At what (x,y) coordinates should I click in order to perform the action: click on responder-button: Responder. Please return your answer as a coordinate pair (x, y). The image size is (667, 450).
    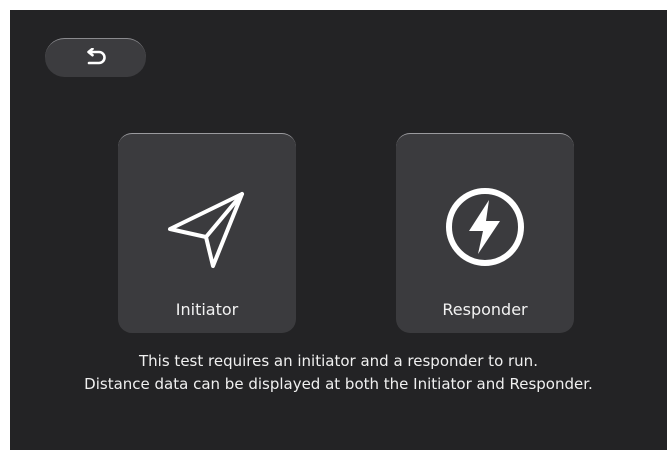
    Looking at the image, I should click on (485, 233).